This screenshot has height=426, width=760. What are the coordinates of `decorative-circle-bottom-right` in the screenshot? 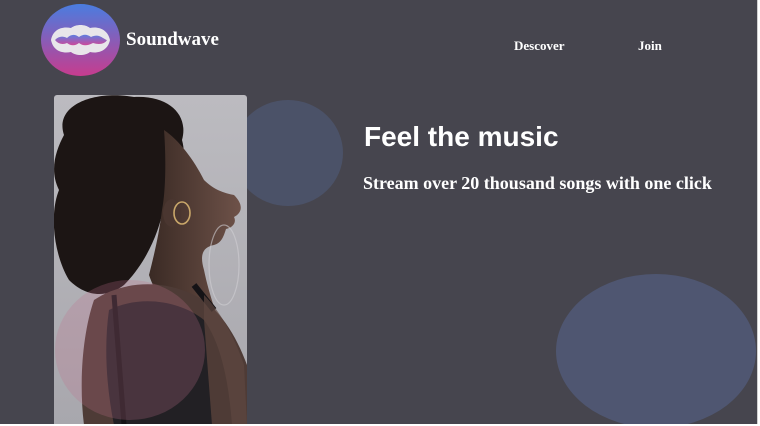 It's located at (656, 349).